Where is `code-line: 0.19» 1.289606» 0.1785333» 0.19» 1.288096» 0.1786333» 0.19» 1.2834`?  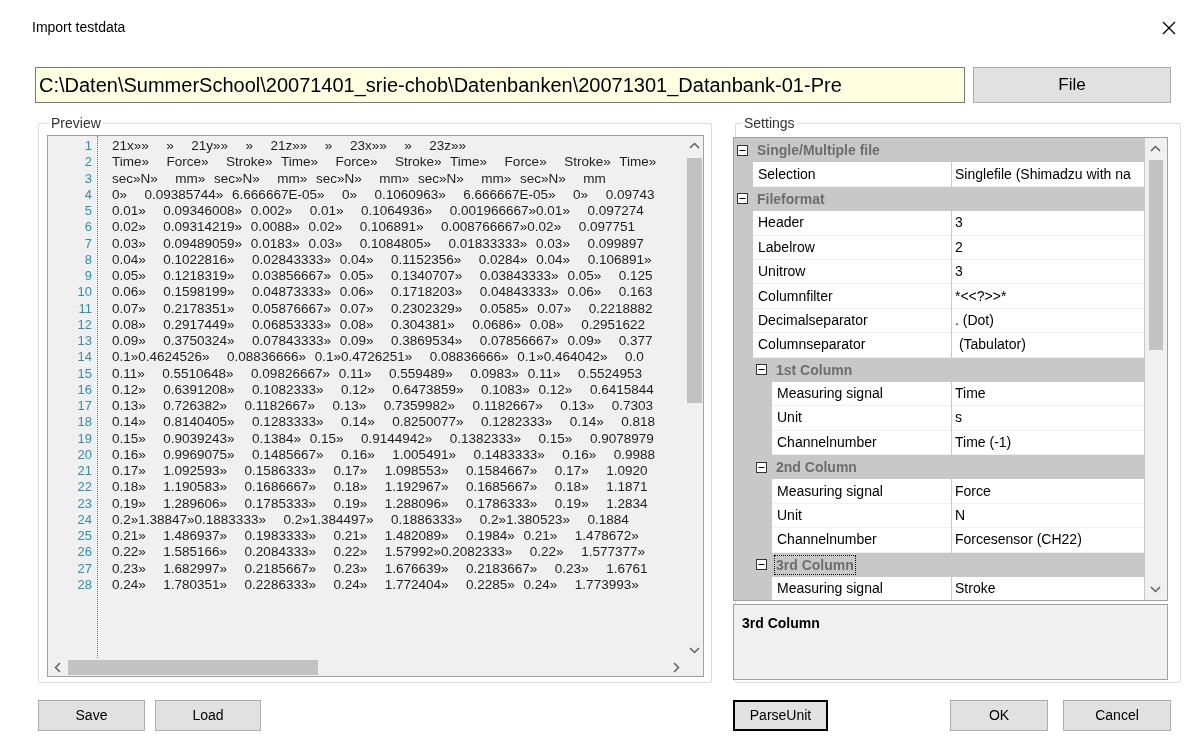
code-line: 0.19» 1.289606» 0.1785333» 0.19» 1.288096» 0.1786333» 0.19» 1.2834 is located at coordinates (380, 503).